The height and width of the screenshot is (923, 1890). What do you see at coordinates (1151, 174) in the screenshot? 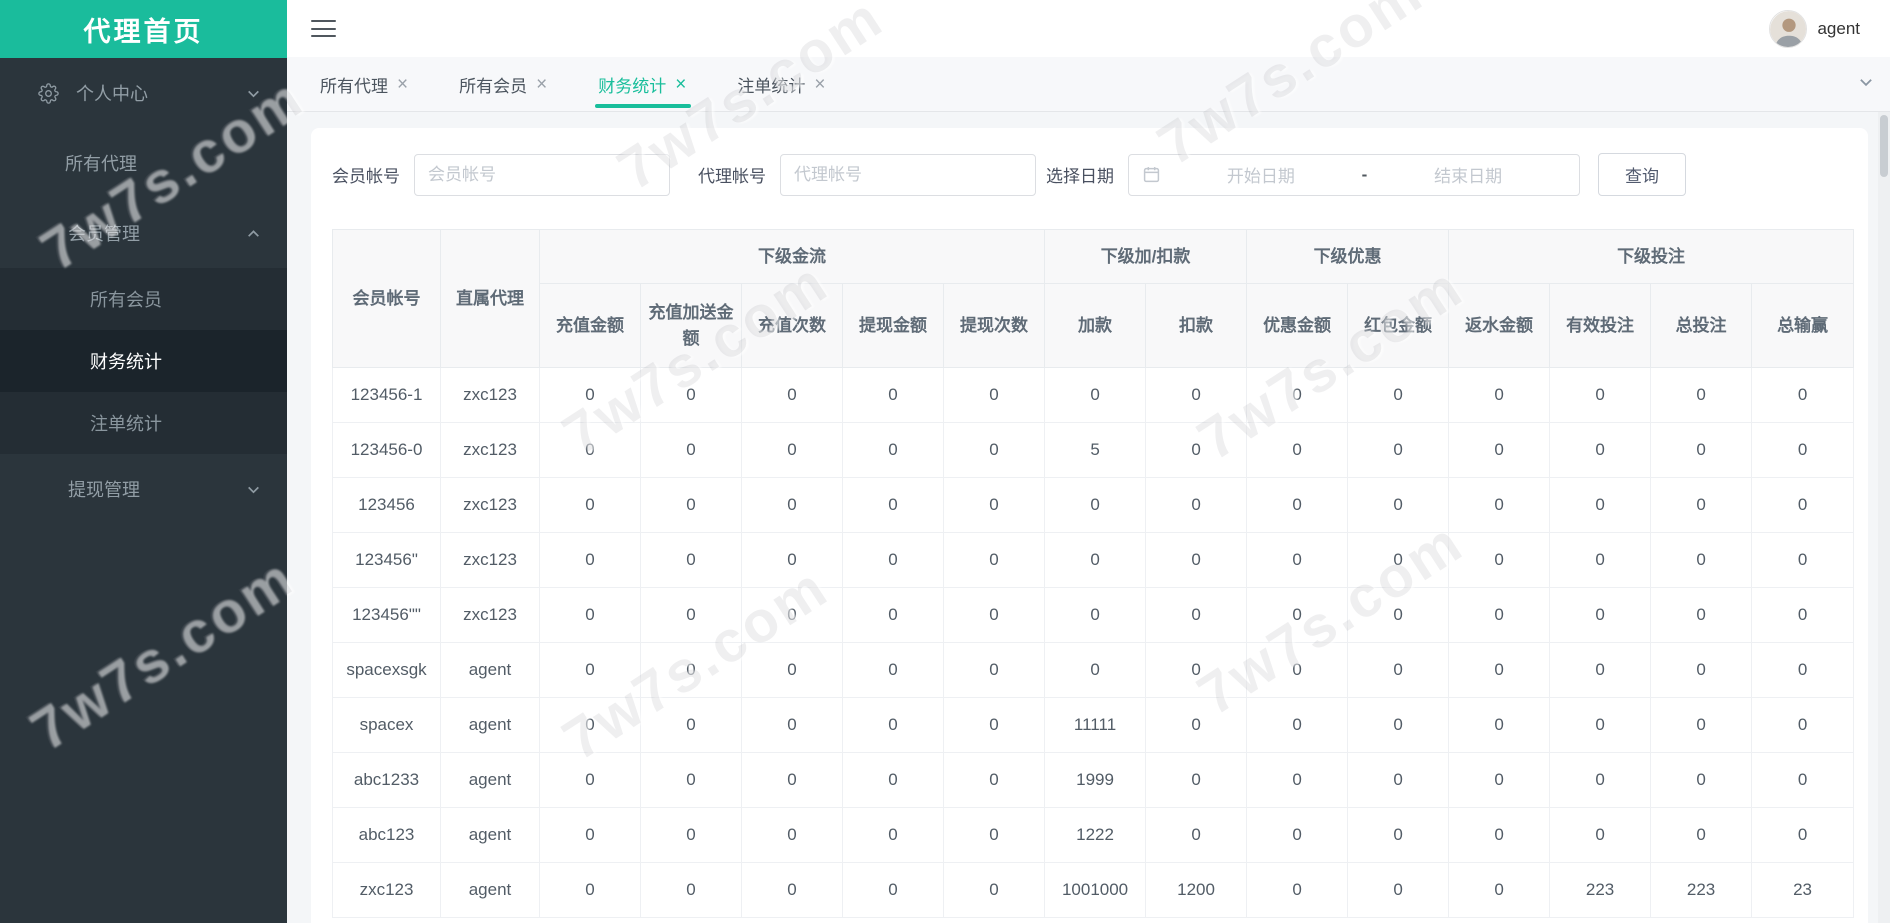
I see `calendar-icon` at bounding box center [1151, 174].